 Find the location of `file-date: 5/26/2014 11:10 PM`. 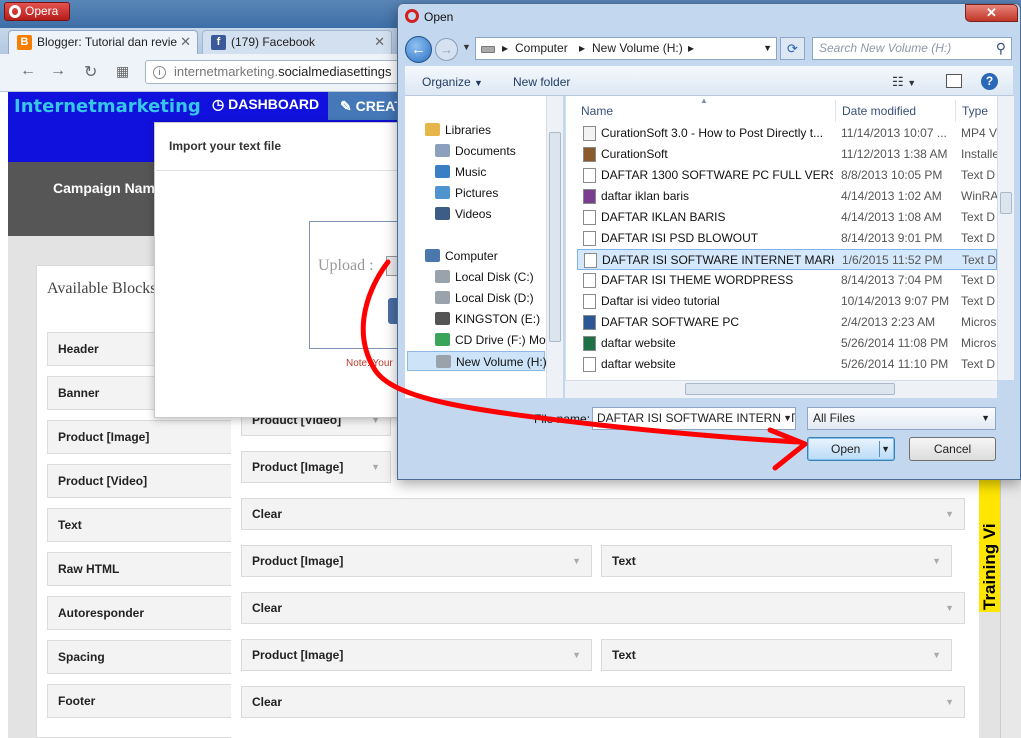

file-date: 5/26/2014 11:10 PM is located at coordinates (895, 364).